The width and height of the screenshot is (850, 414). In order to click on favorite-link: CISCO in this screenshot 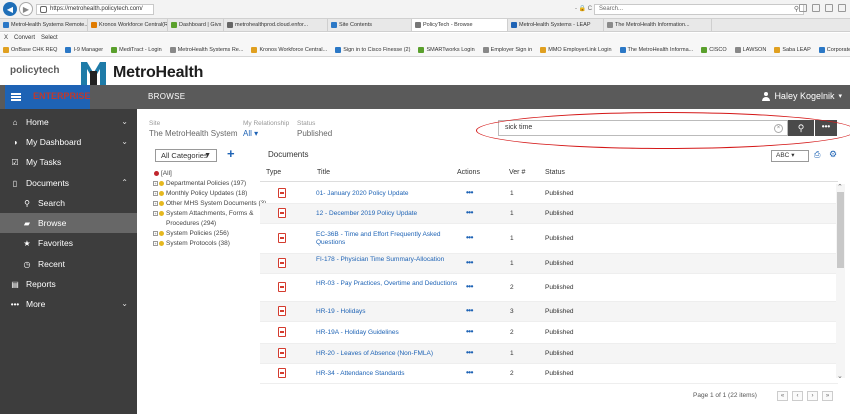, I will do `click(714, 50)`.